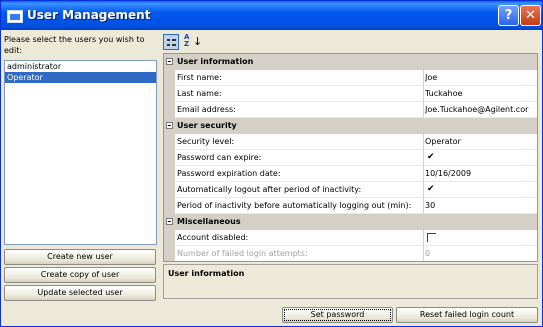  I want to click on create-new-user-button: Create new user, so click(80, 257).